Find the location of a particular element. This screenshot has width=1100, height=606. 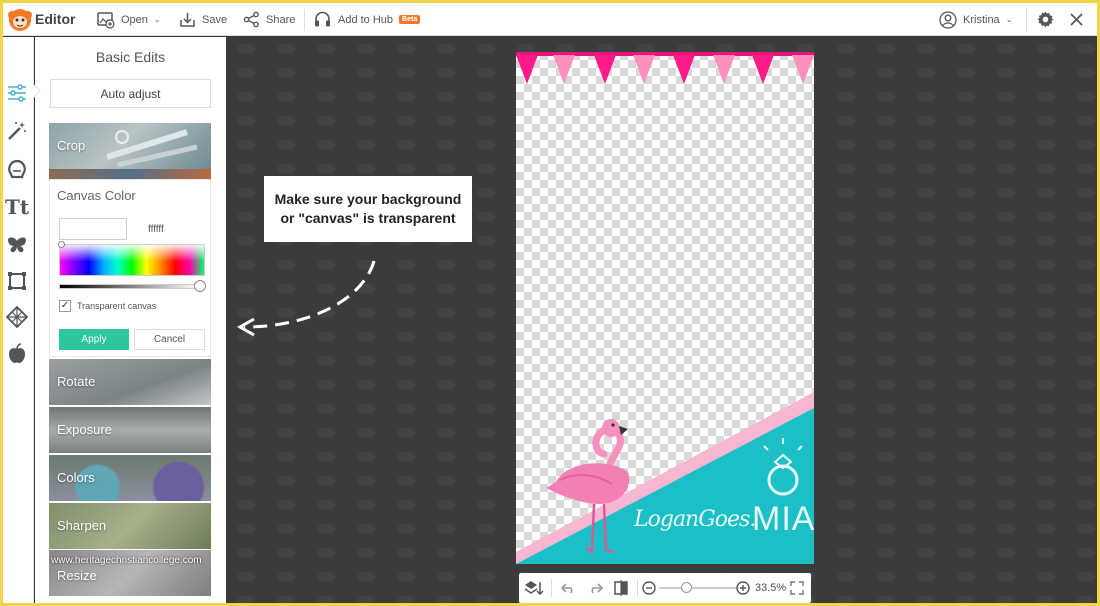

add-to-hub-label: Add to Hub is located at coordinates (366, 19).